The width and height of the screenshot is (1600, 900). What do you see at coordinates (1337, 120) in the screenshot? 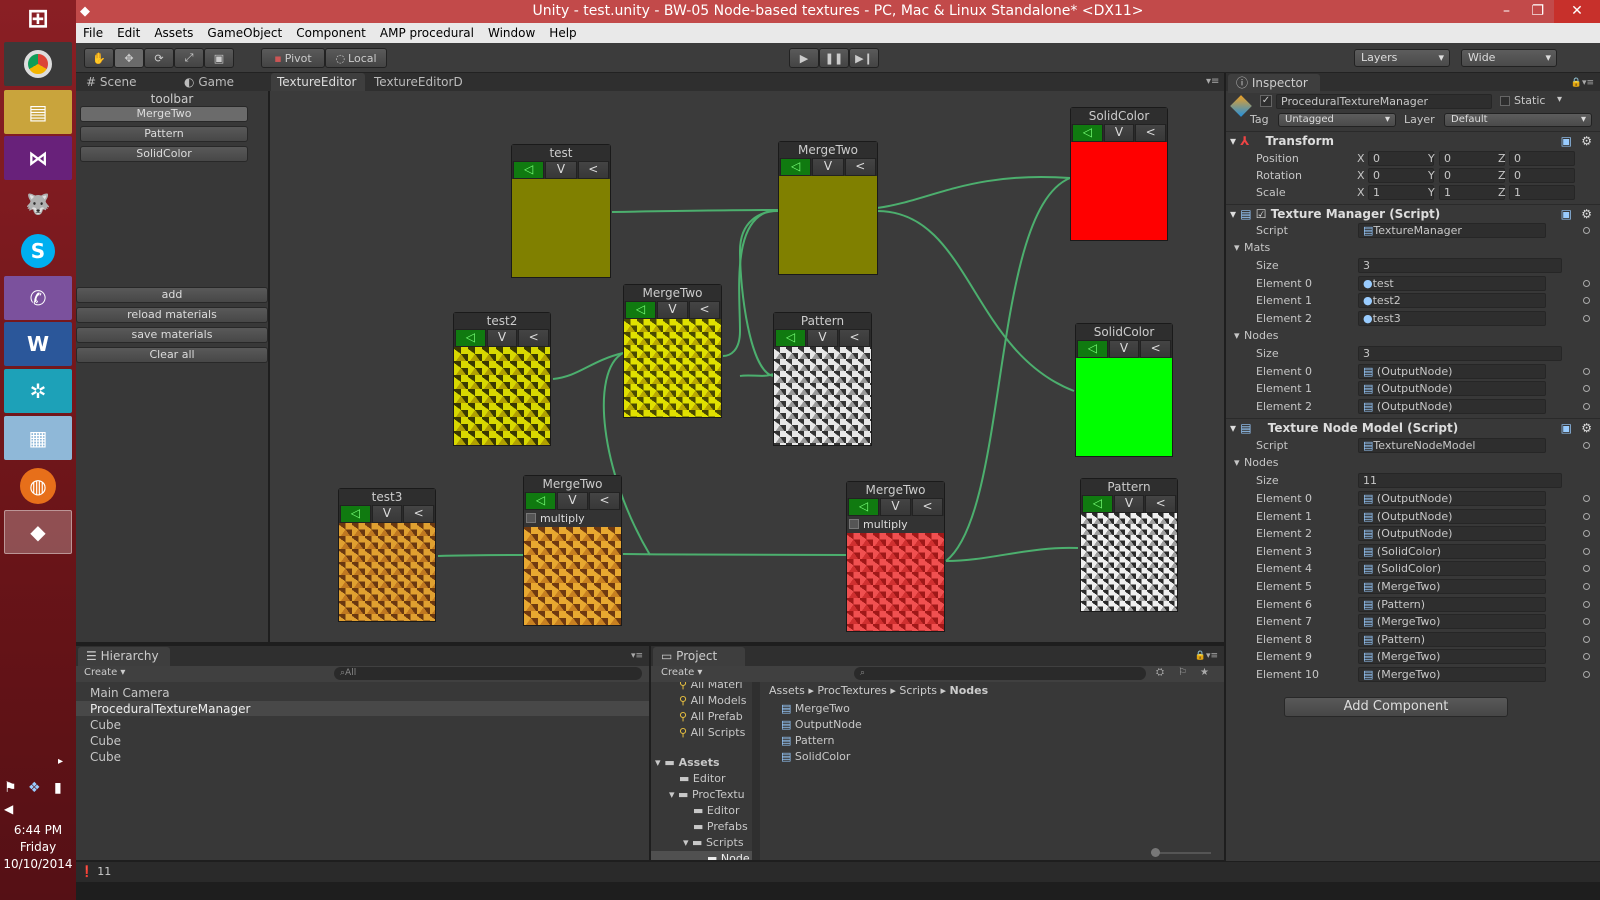
I see `tag-dropdown: Untagged` at bounding box center [1337, 120].